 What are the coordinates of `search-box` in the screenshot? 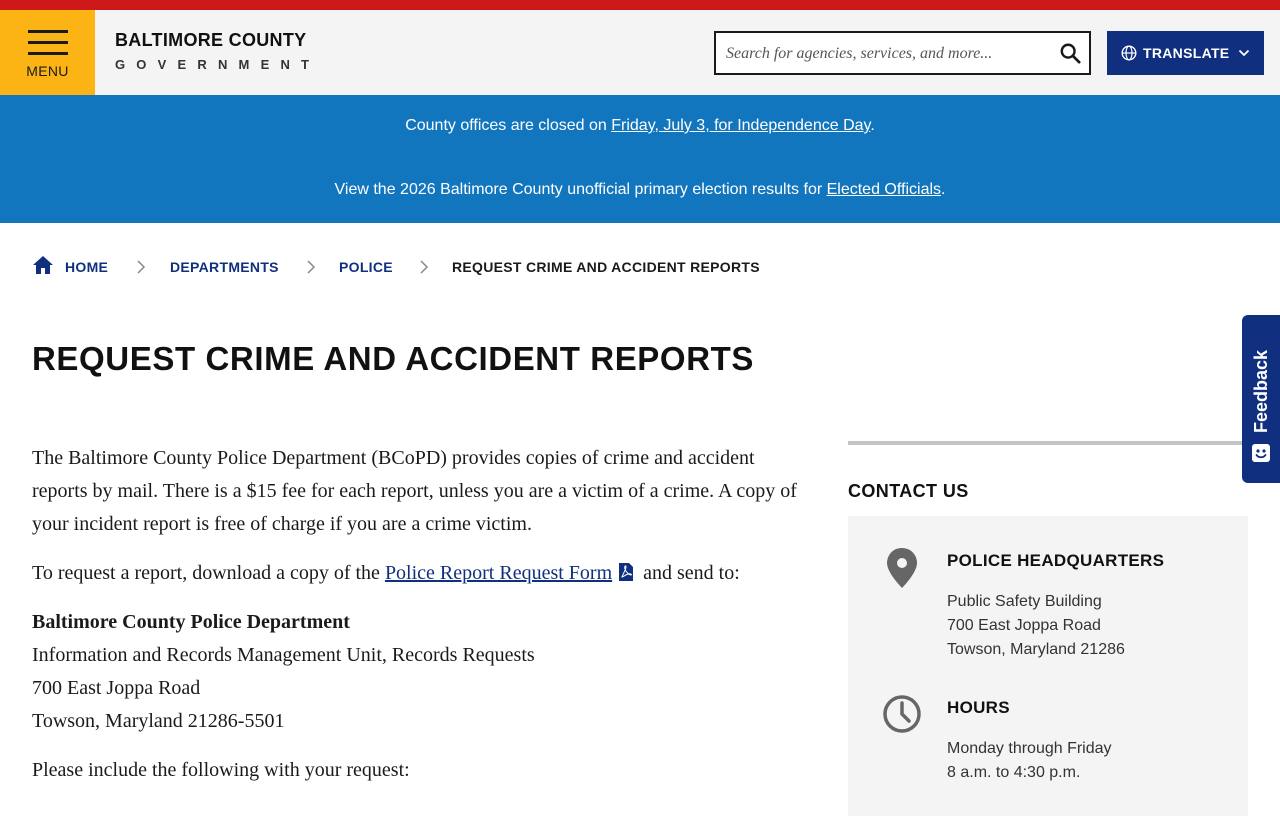 It's located at (902, 53).